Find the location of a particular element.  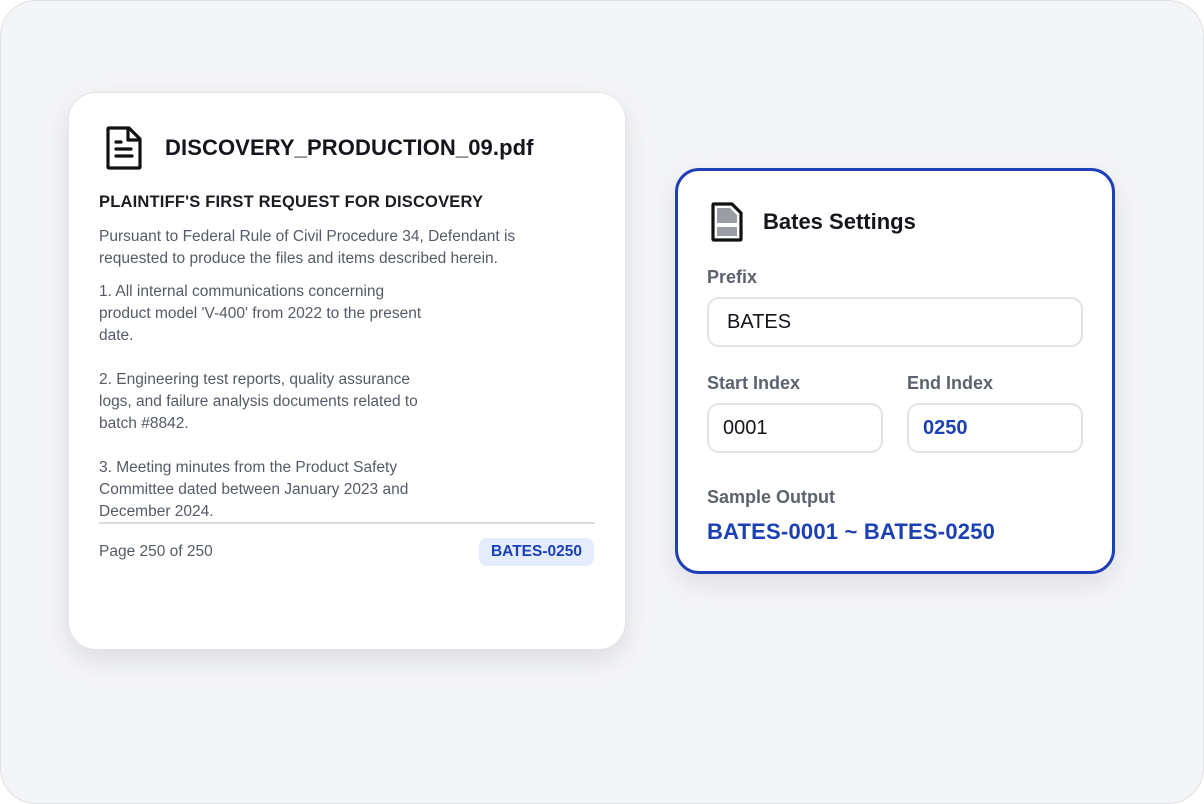

document-header: DISCOVERY_PRODUCTION_09.pdf is located at coordinates (319, 148).